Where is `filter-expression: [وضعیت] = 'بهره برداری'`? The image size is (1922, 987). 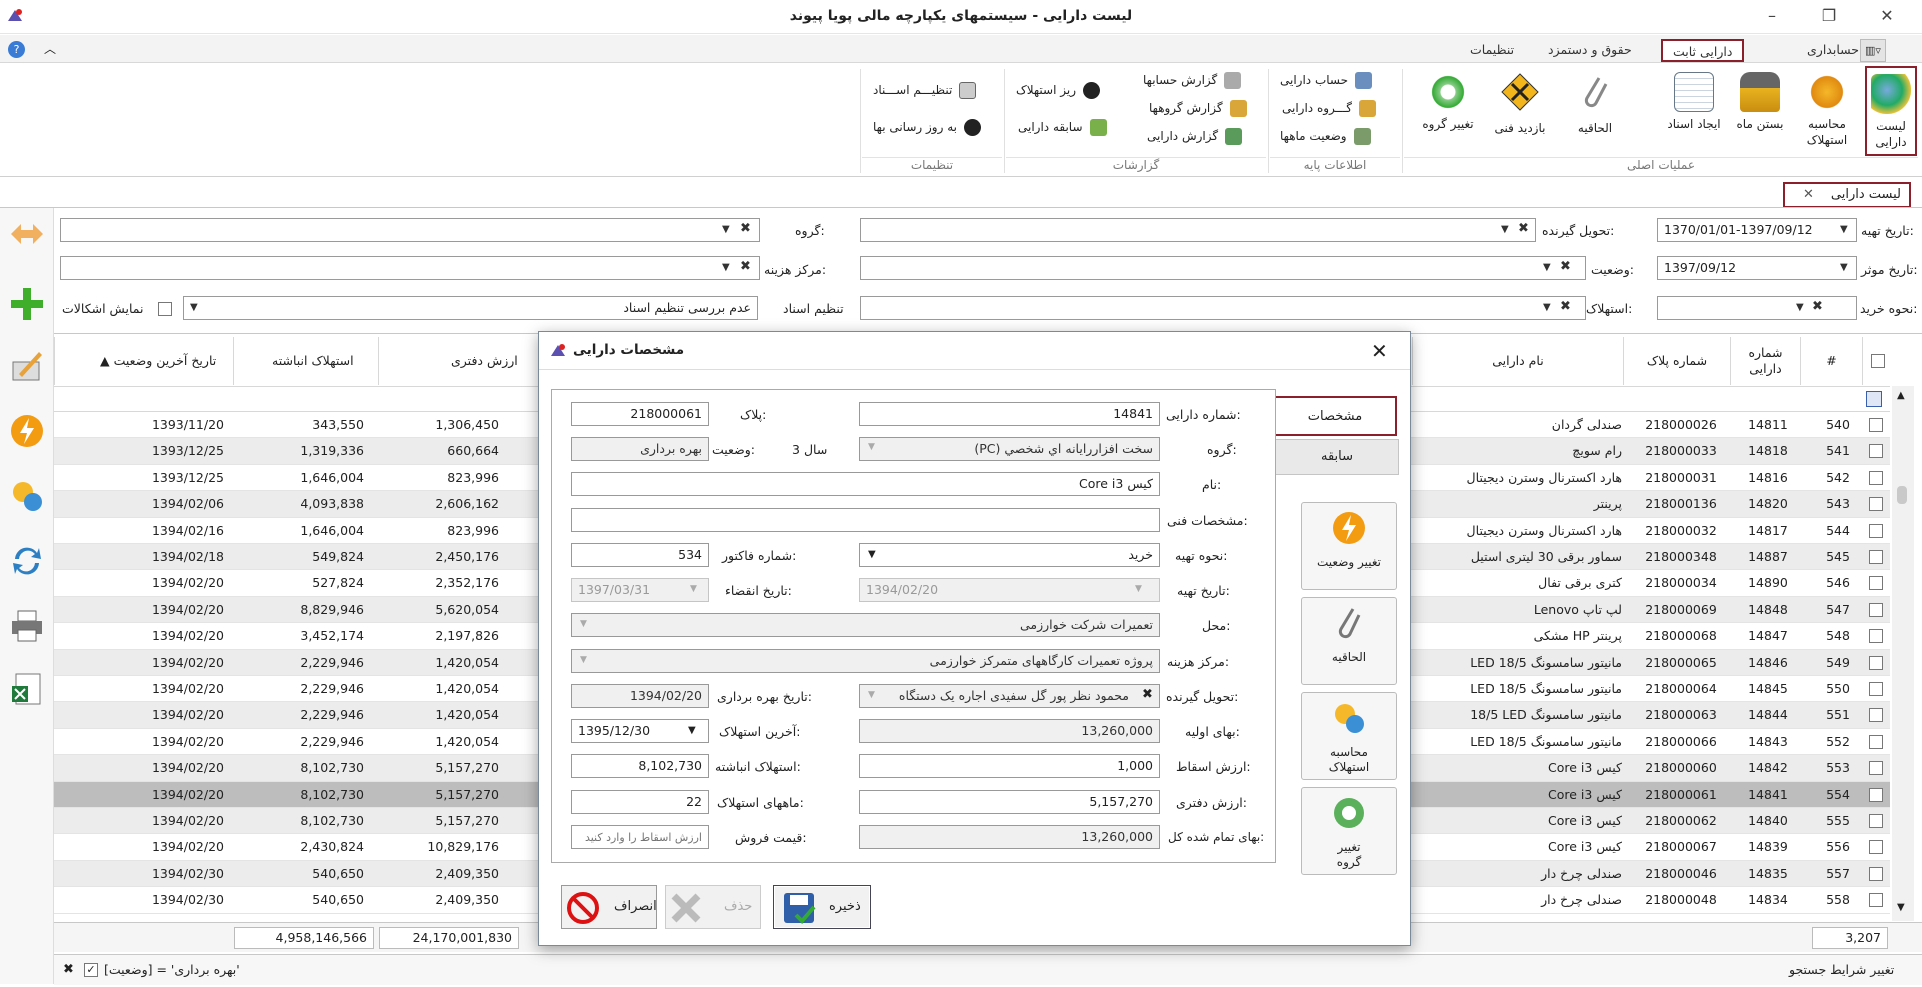 filter-expression: [وضعیت] = 'بهره برداری' is located at coordinates (172, 969).